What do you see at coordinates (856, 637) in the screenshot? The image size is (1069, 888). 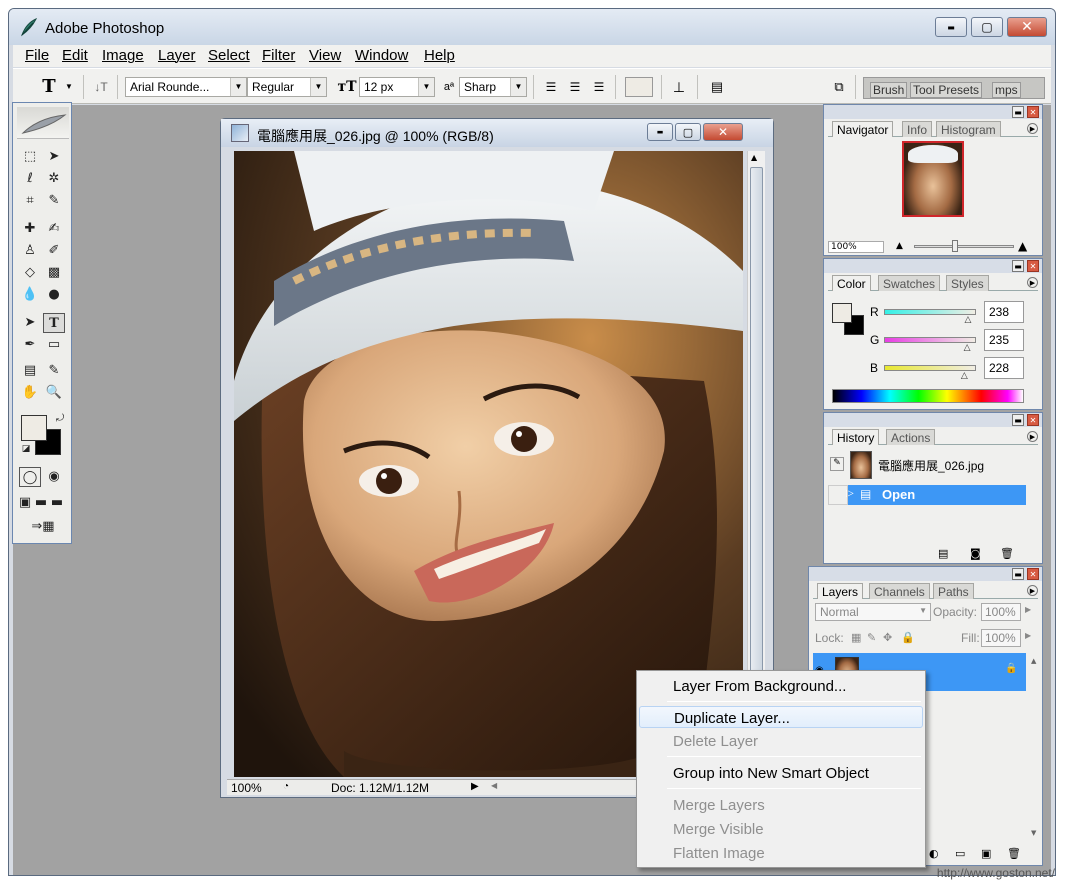 I see `lock-transparent-icon: ▦` at bounding box center [856, 637].